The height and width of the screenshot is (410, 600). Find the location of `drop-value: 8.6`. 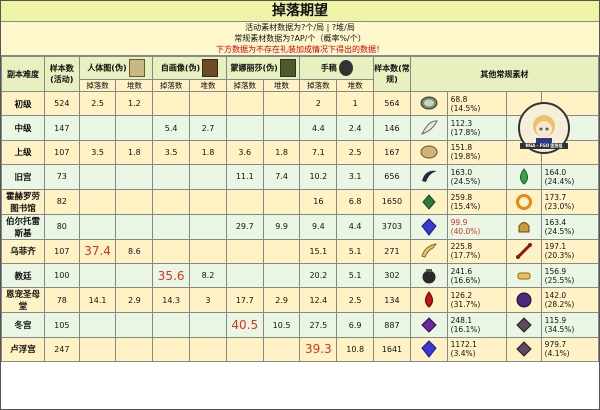

drop-value: 8.6 is located at coordinates (134, 251).